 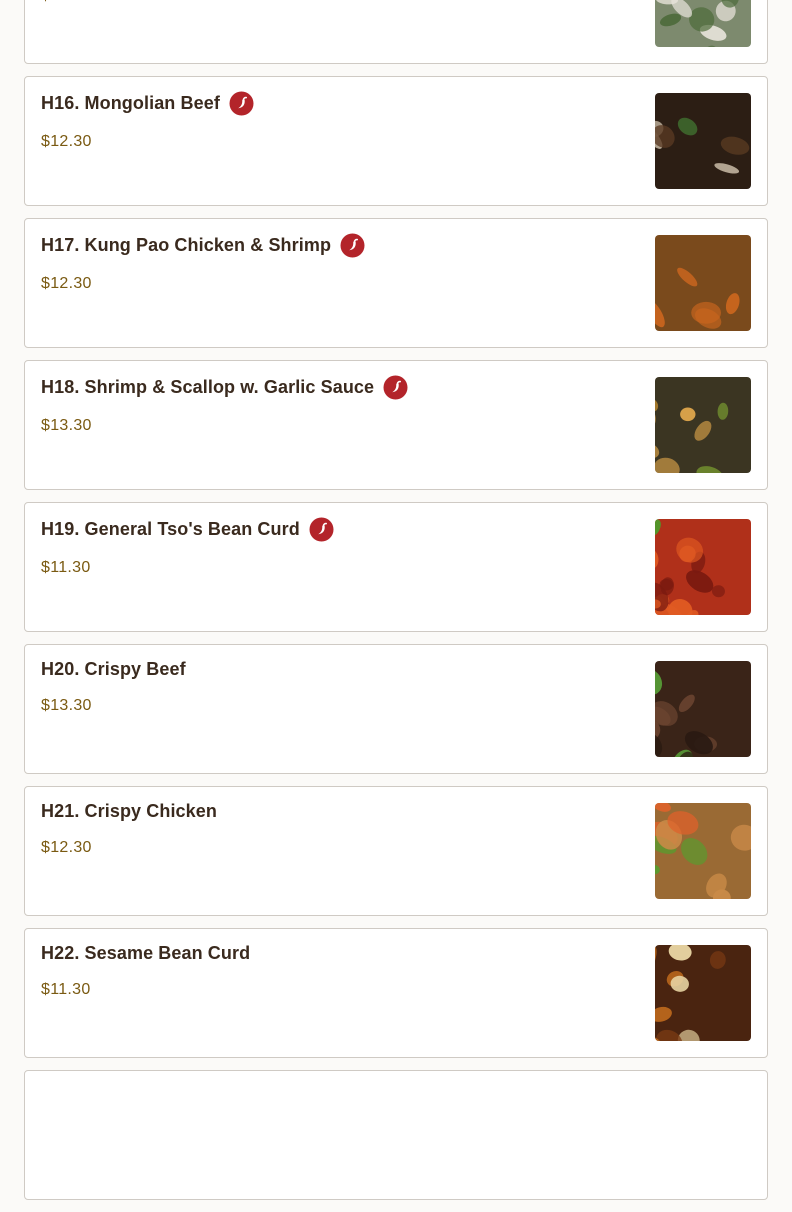 What do you see at coordinates (396, 1135) in the screenshot?
I see `menu-item-card` at bounding box center [396, 1135].